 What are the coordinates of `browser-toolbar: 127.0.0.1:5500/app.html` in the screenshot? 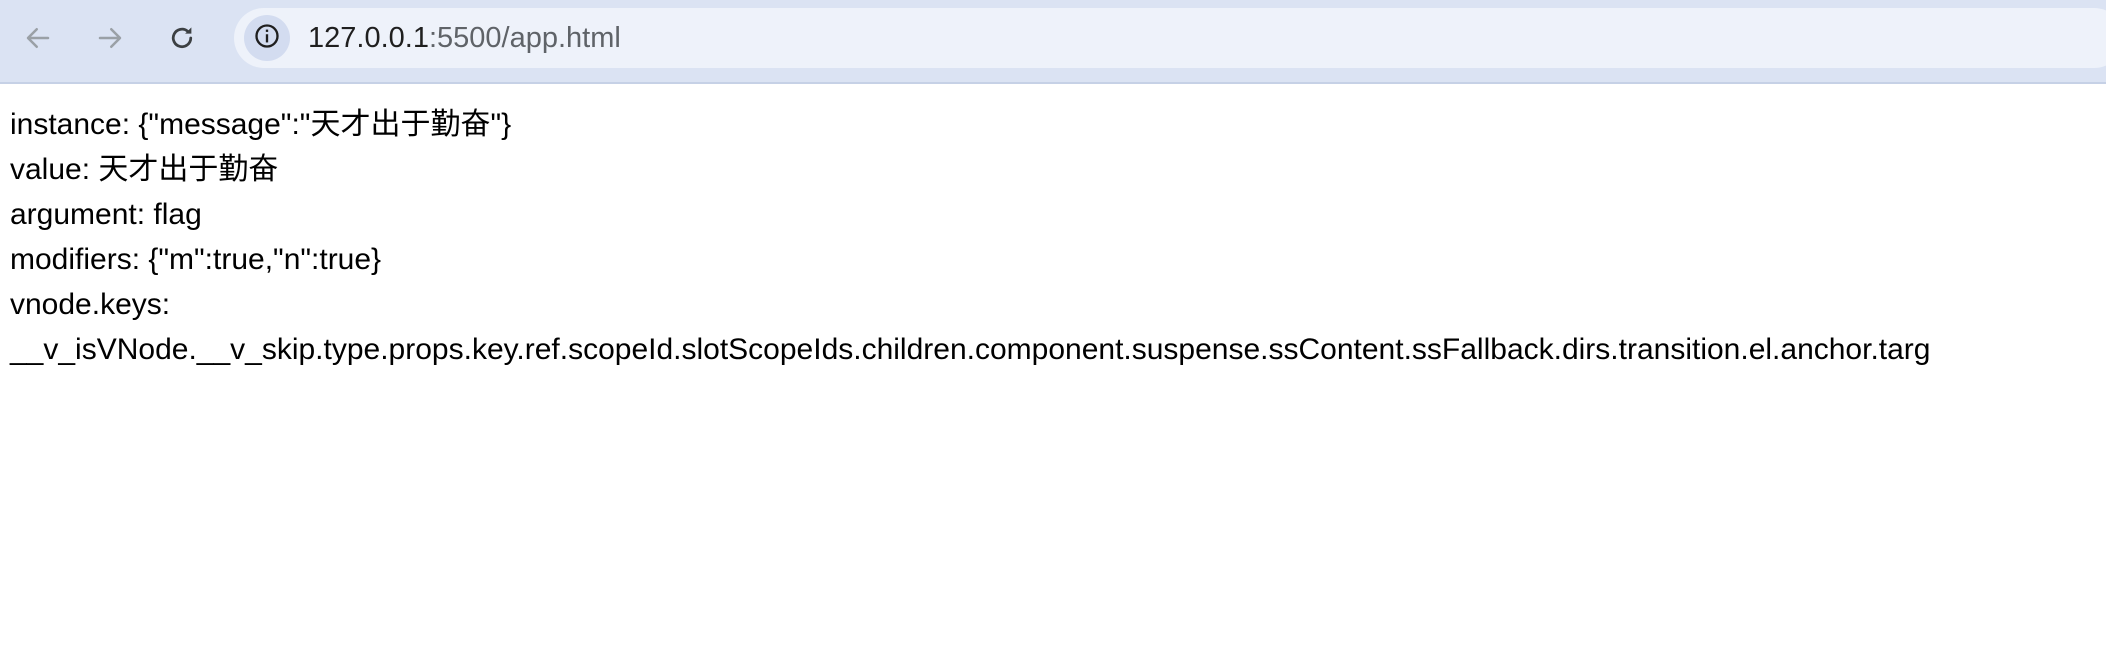 It's located at (1053, 42).